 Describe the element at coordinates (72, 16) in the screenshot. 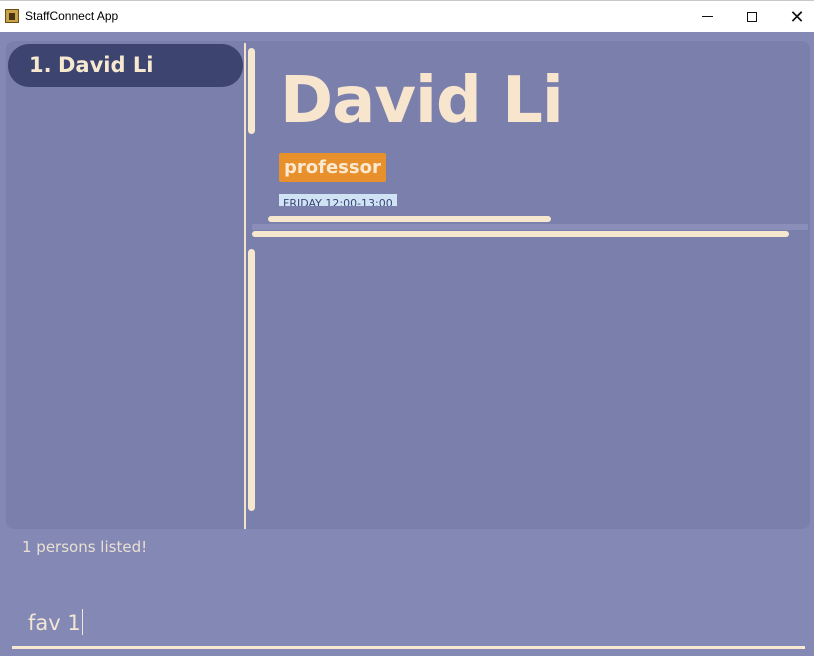

I see `window-title: StaffConnect App` at that location.